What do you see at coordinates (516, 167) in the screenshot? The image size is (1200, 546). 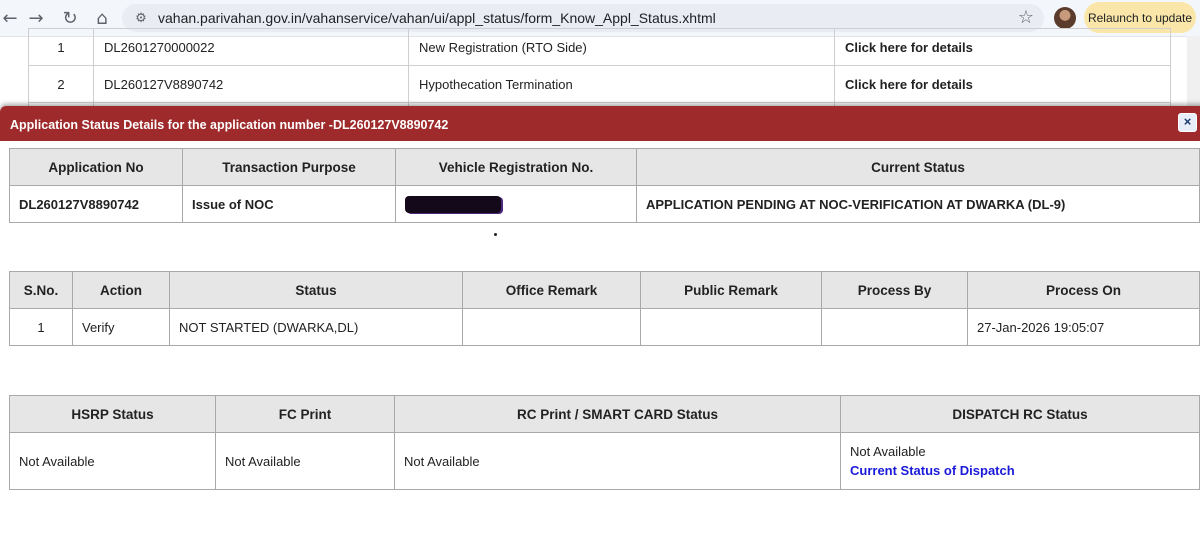 I see `header-vehicle-reg-no: Vehicle Registration No.` at bounding box center [516, 167].